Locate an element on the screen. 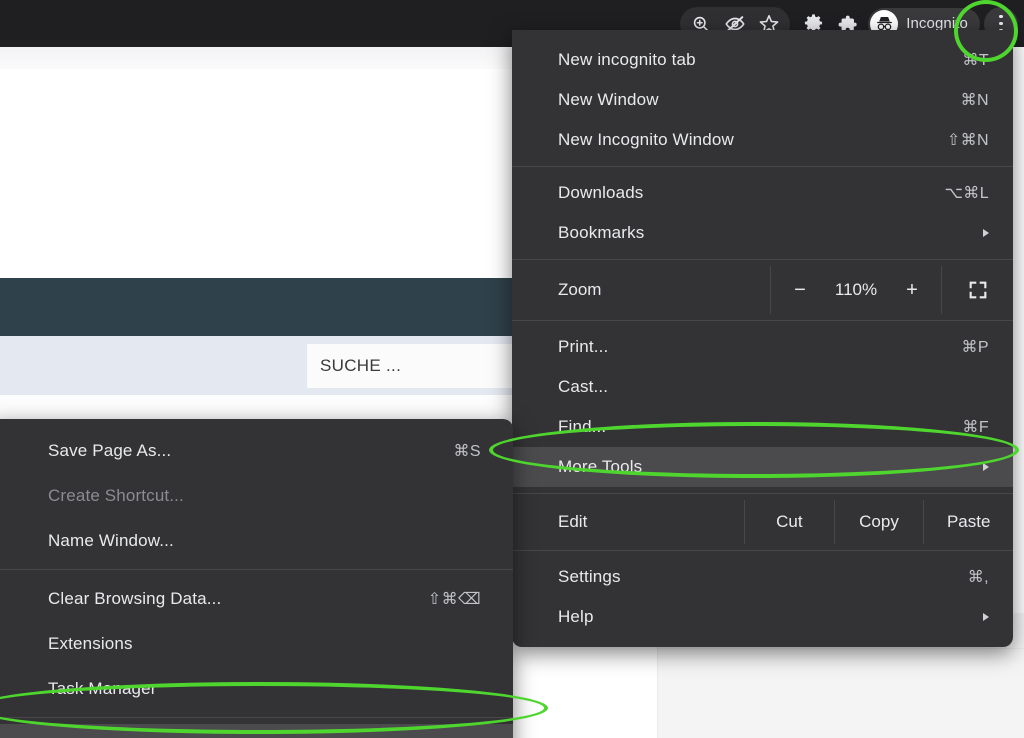 Image resolution: width=1024 pixels, height=738 pixels. menu-item-label: Downloads is located at coordinates (601, 192).